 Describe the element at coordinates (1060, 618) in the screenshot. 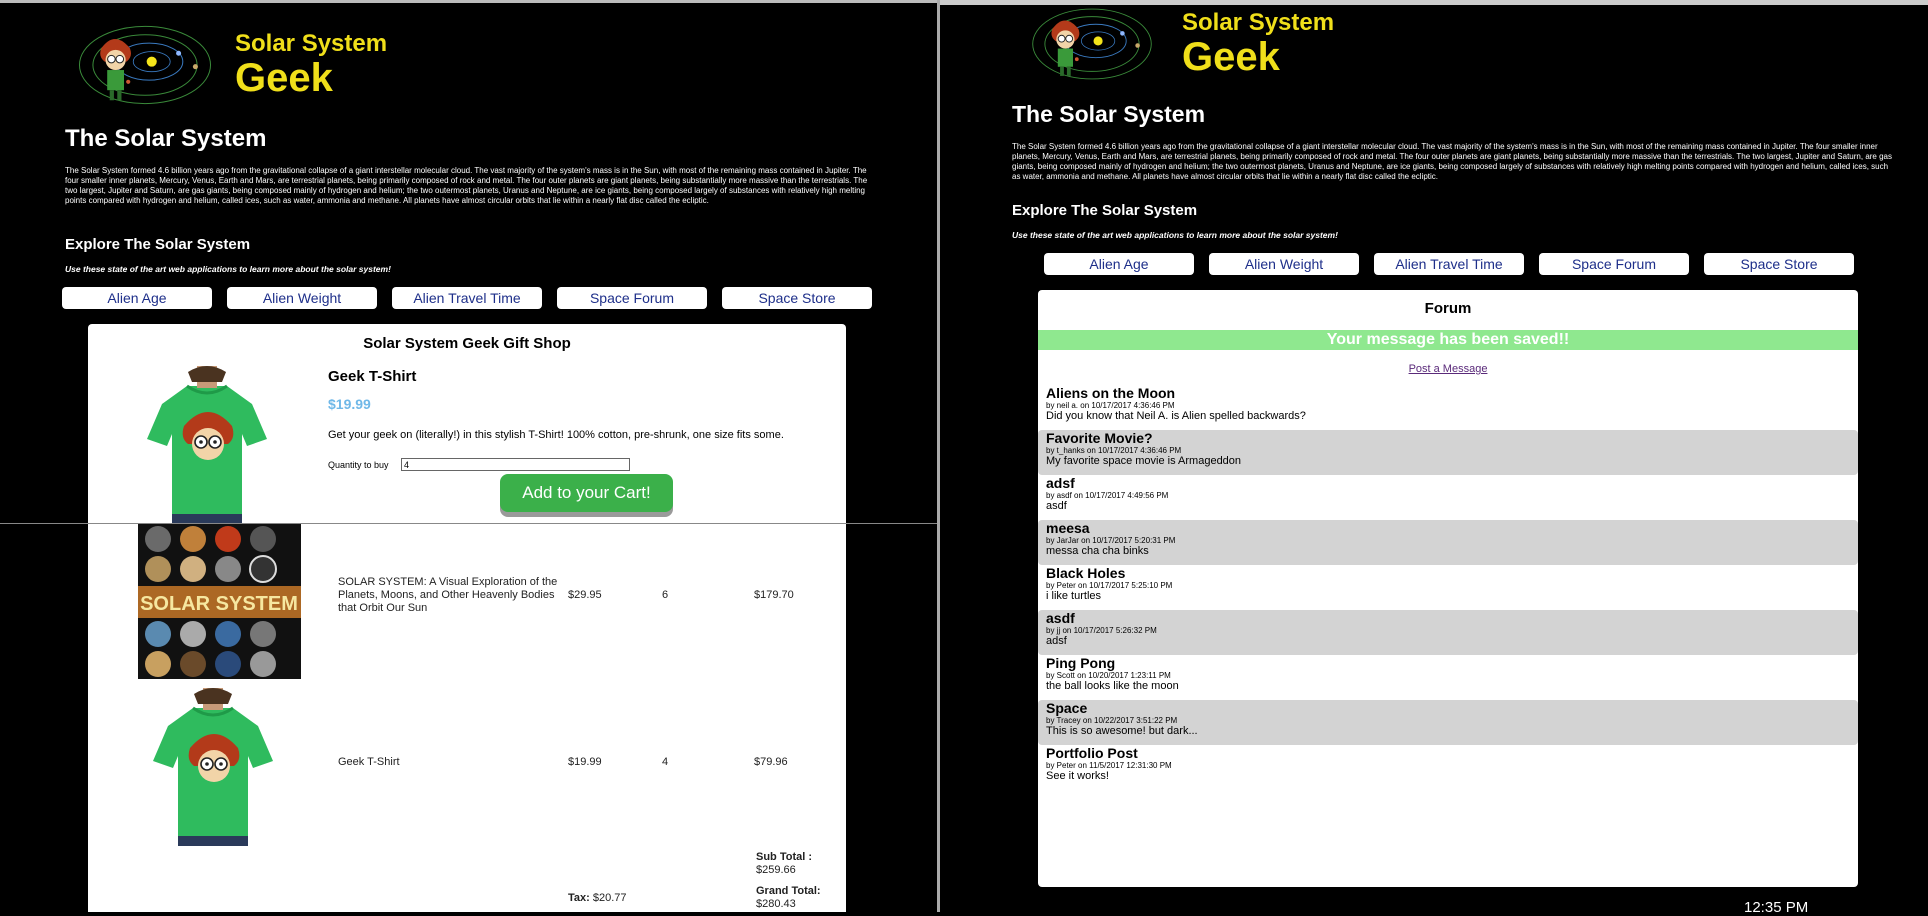

I see `post-title: asdf` at that location.